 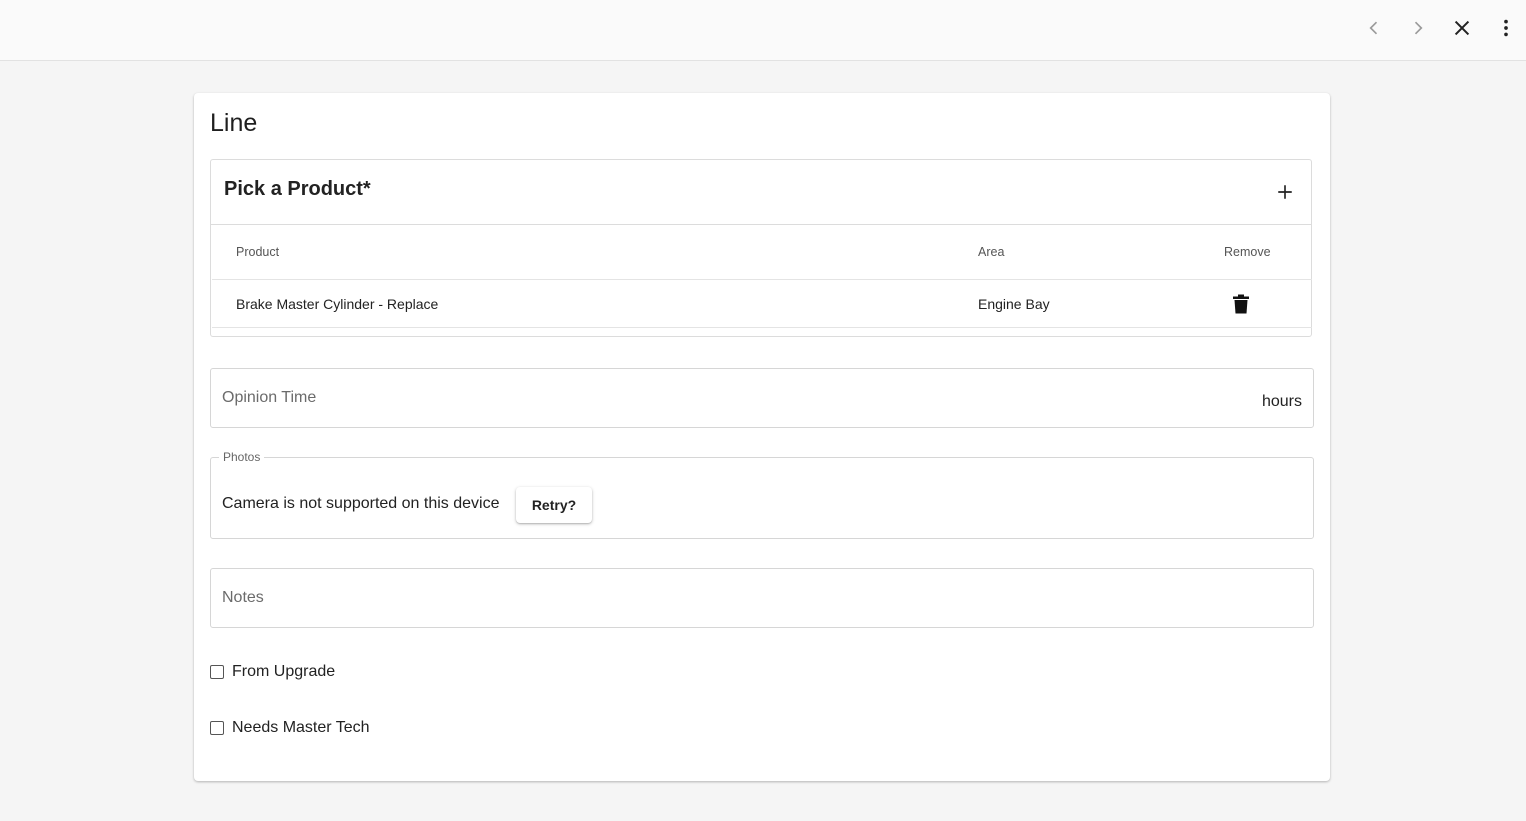 What do you see at coordinates (762, 252) in the screenshot?
I see `table-header: Product Area Remove` at bounding box center [762, 252].